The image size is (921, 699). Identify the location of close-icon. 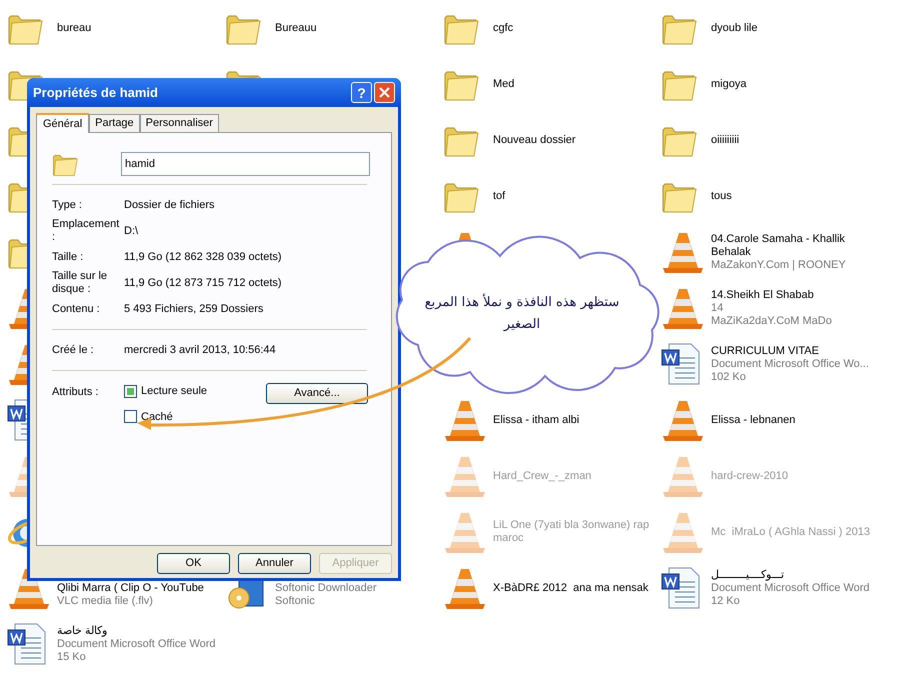
(384, 92).